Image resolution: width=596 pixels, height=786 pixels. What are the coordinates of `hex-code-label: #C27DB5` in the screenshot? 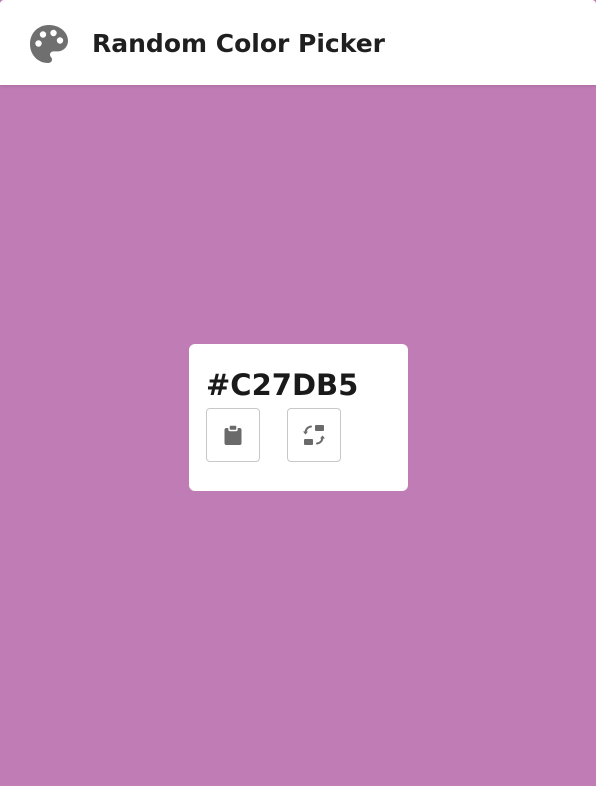 It's located at (282, 385).